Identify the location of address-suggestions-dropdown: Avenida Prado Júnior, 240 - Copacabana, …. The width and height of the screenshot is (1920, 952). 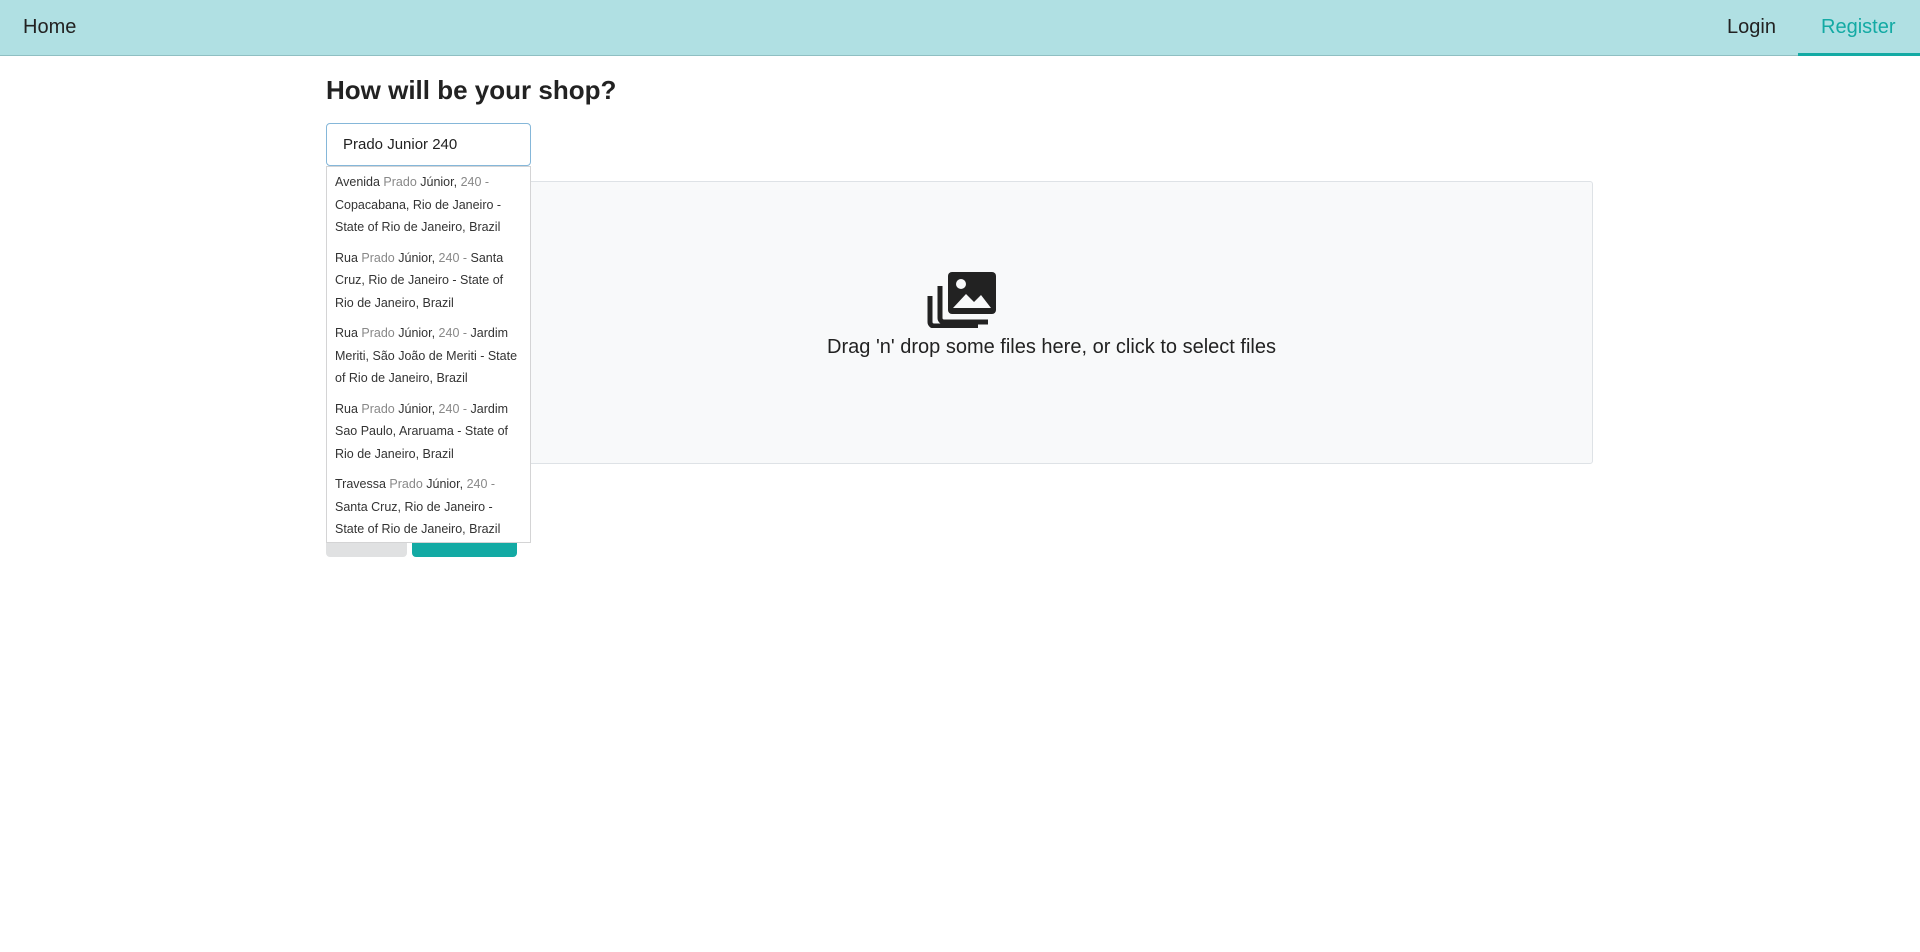
(428, 354).